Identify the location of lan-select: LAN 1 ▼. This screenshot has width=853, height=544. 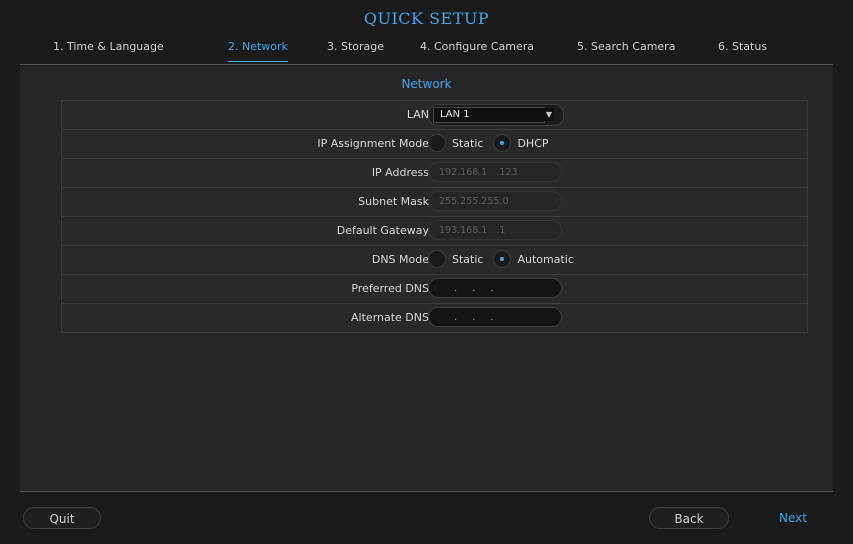
(496, 115).